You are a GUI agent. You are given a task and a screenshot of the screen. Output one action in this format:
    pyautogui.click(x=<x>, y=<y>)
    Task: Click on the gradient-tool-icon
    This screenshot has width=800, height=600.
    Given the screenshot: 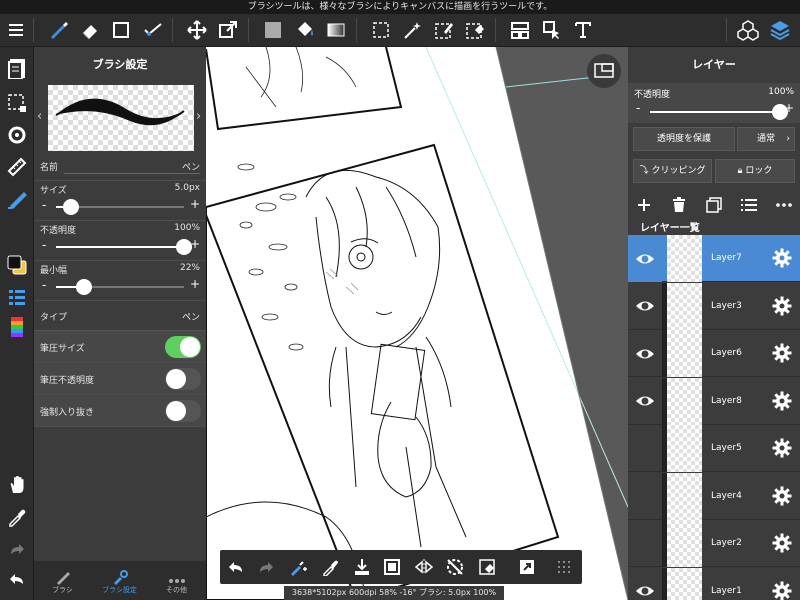 What is the action you would take?
    pyautogui.click(x=336, y=30)
    